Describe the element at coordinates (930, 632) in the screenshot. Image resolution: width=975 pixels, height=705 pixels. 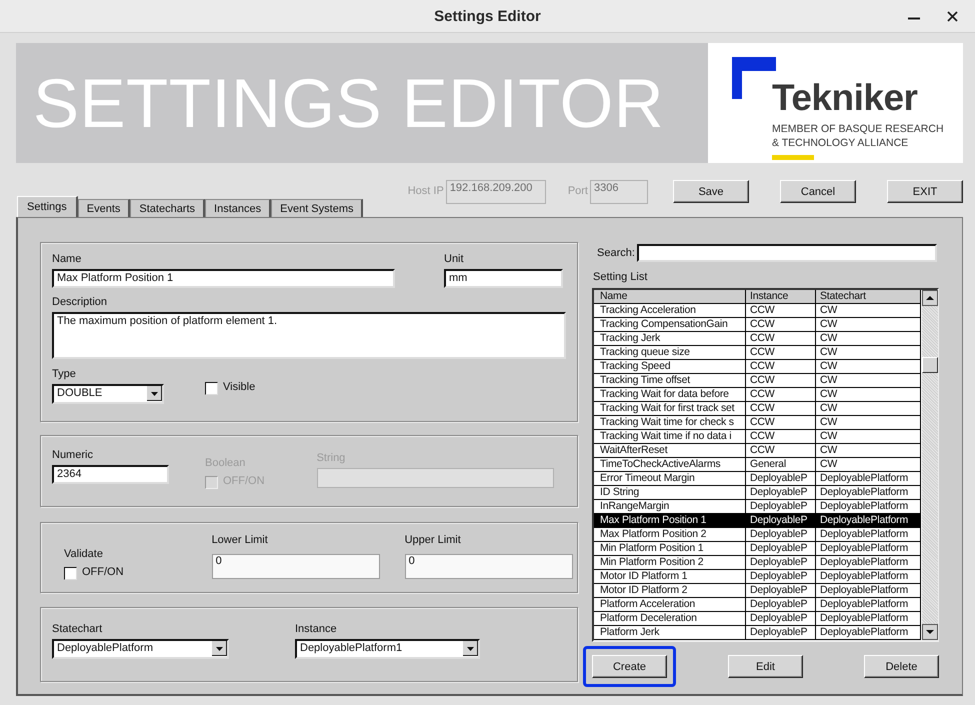
I see `scroll-down-icon` at that location.